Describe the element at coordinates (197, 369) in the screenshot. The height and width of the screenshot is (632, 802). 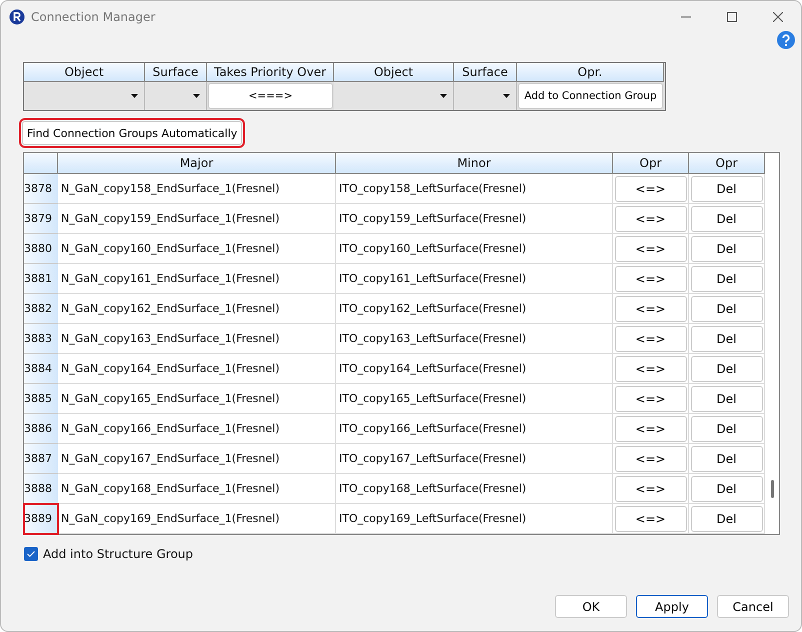
I see `table-cell: N_GaN_copy164_EndSurface_1(Fresnel)` at that location.